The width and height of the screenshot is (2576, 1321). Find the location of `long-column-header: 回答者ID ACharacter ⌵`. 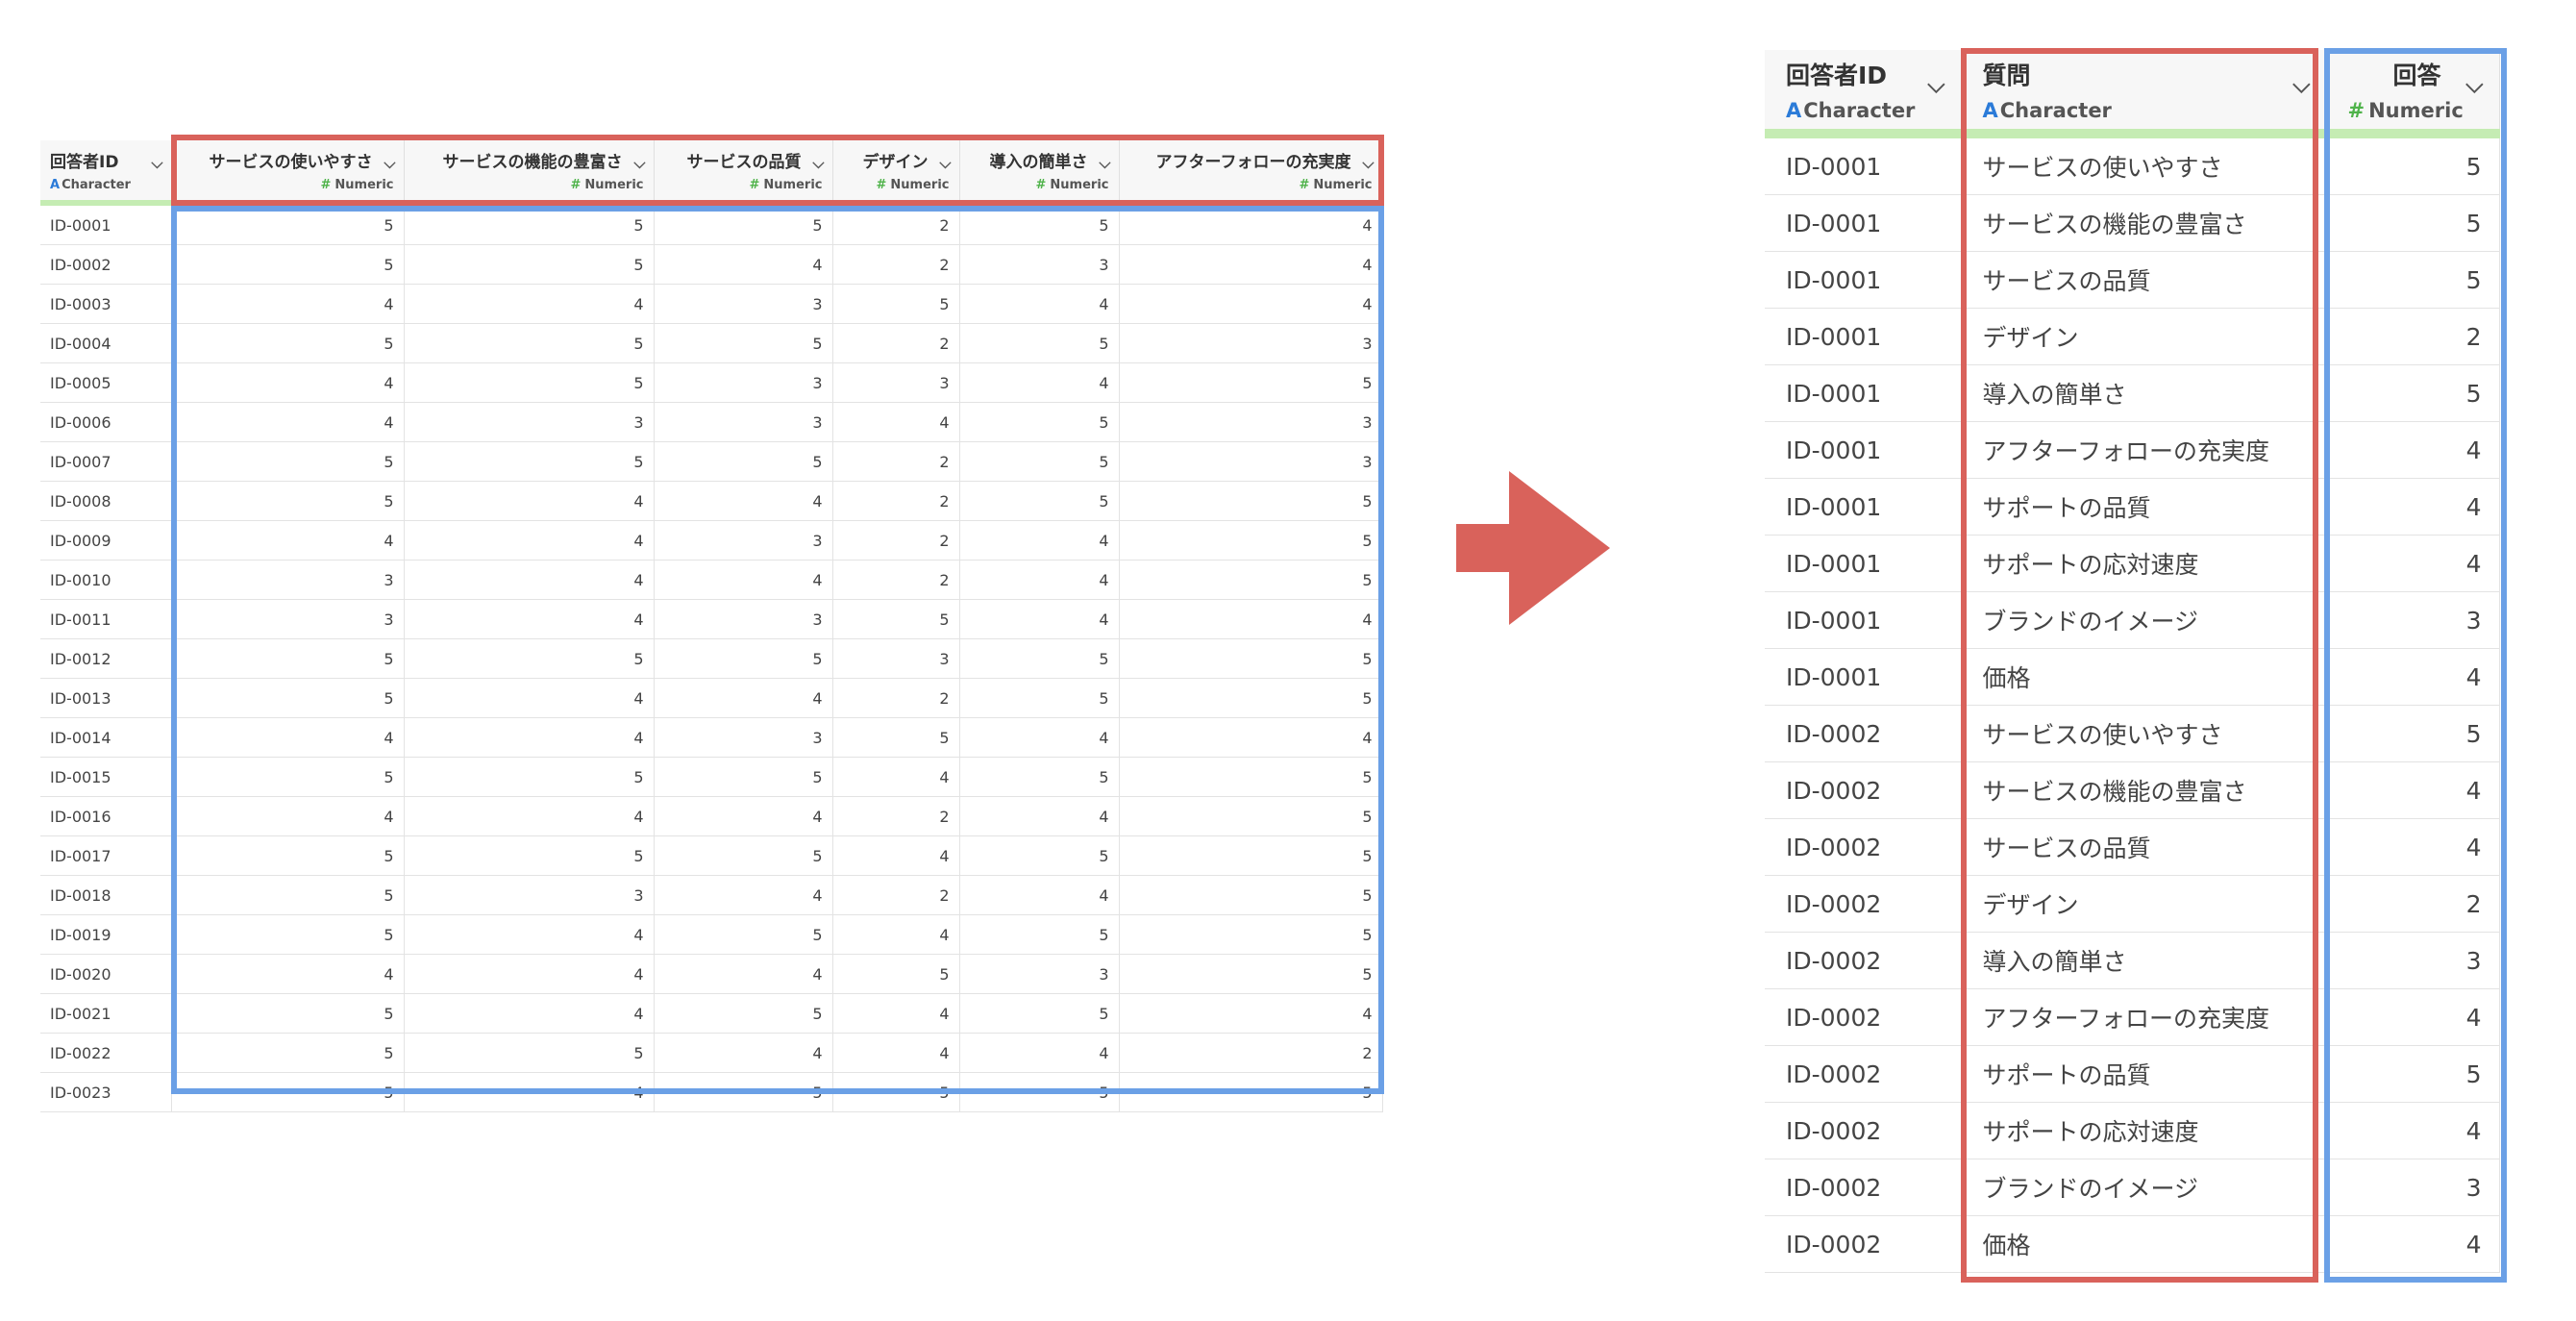

long-column-header: 回答者ID ACharacter ⌵ is located at coordinates (1863, 94).